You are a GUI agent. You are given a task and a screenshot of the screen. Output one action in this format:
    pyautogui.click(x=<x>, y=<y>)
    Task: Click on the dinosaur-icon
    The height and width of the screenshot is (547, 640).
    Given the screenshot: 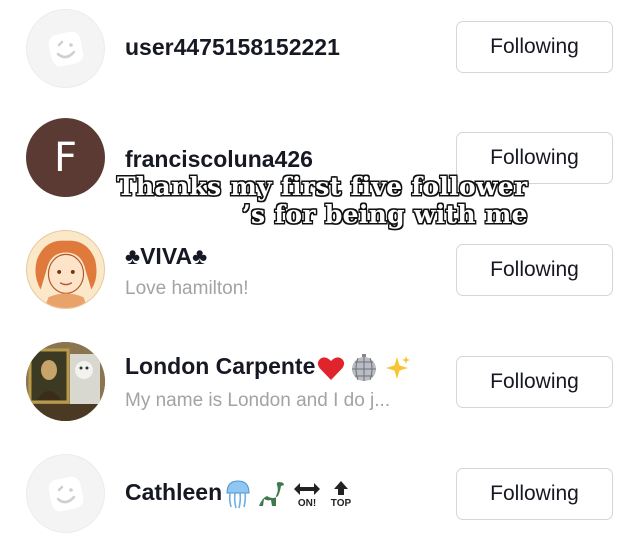 What is the action you would take?
    pyautogui.click(x=272, y=494)
    